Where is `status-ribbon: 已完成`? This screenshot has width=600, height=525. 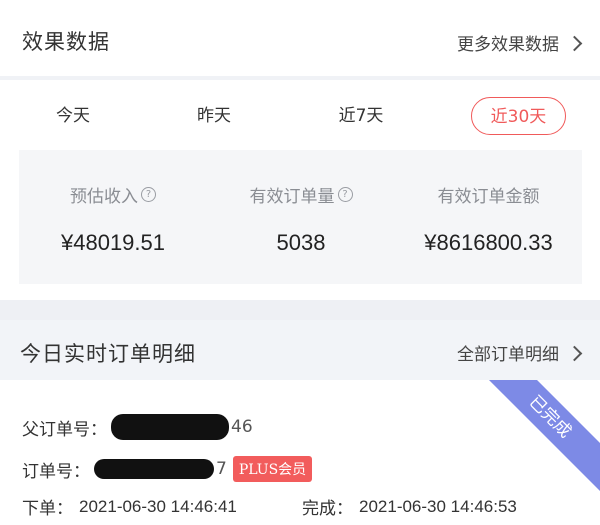 status-ribbon: 已完成 is located at coordinates (535, 438).